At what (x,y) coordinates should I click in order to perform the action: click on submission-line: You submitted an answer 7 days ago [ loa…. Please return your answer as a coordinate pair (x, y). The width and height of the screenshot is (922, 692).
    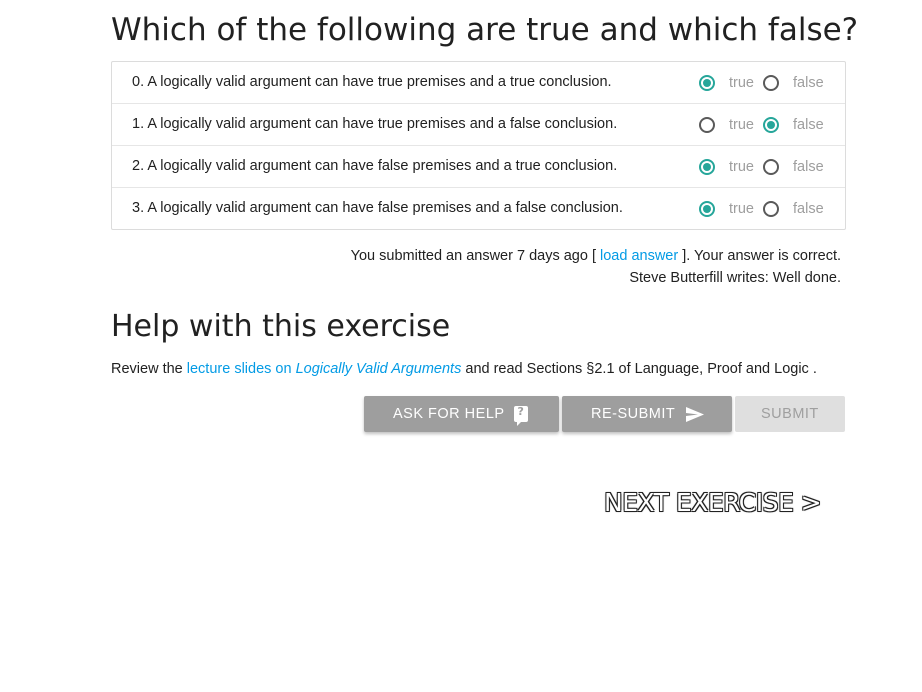
    Looking at the image, I should click on (596, 256).